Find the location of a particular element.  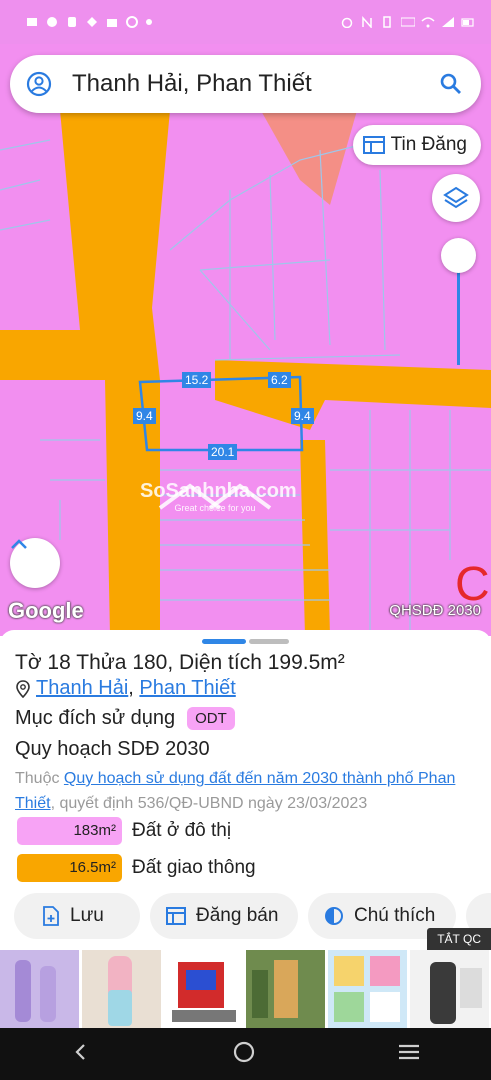

volte-icon is located at coordinates (408, 22).